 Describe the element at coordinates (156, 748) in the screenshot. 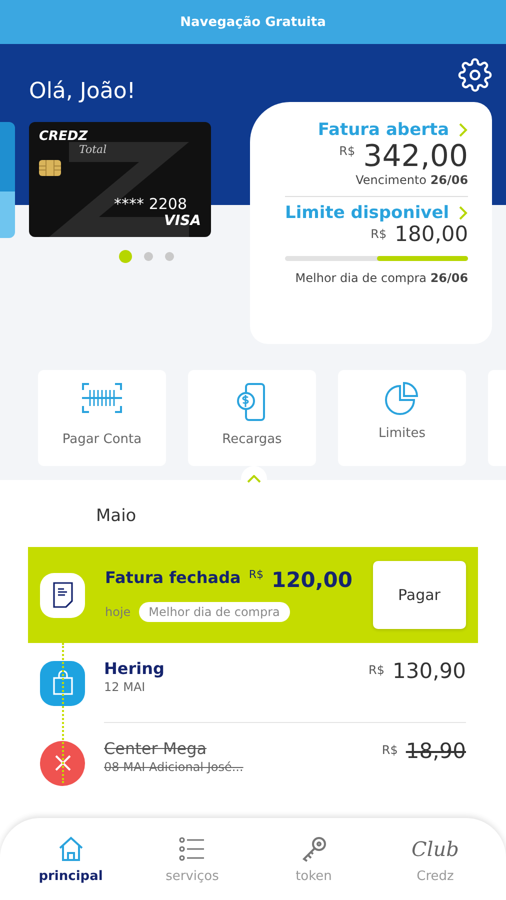

I see `entry-title: Center Mega` at that location.